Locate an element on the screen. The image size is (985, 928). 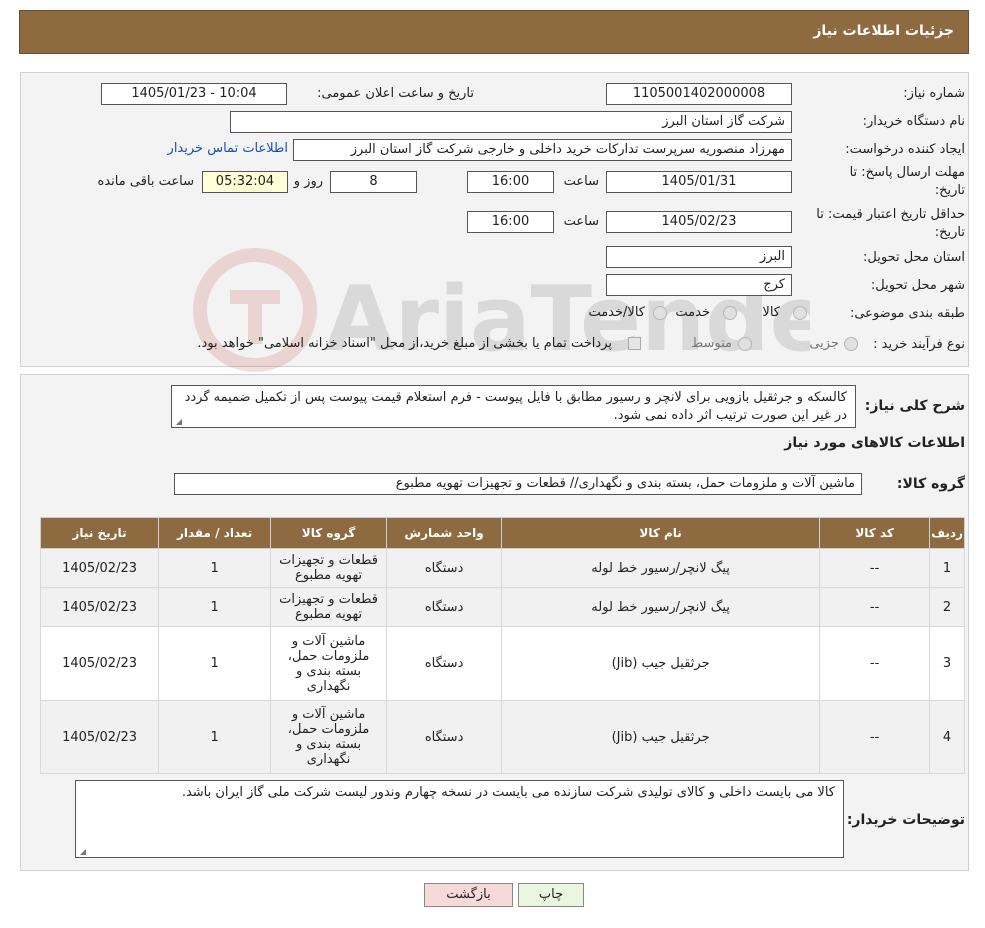
goods-section-title: اطلاعات کالاهای مورد نیاز is located at coordinates (874, 443).